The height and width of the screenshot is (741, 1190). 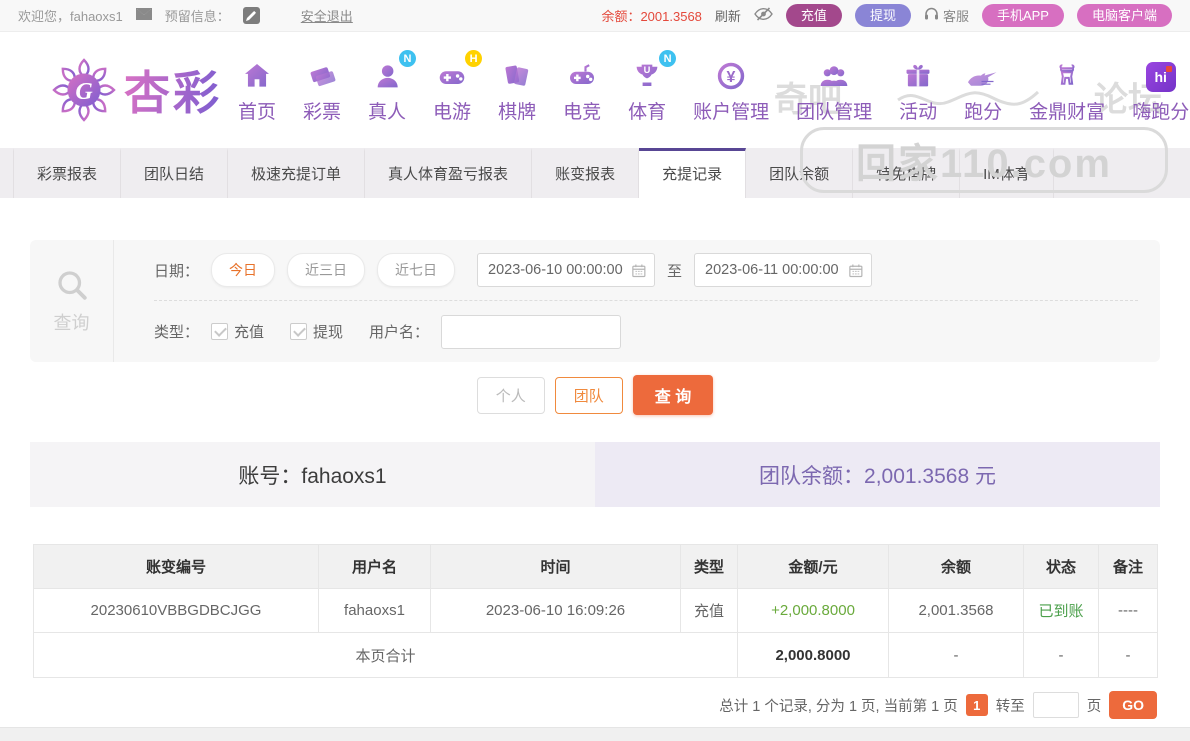 I want to click on preset-3days: 近三日, so click(x=326, y=270).